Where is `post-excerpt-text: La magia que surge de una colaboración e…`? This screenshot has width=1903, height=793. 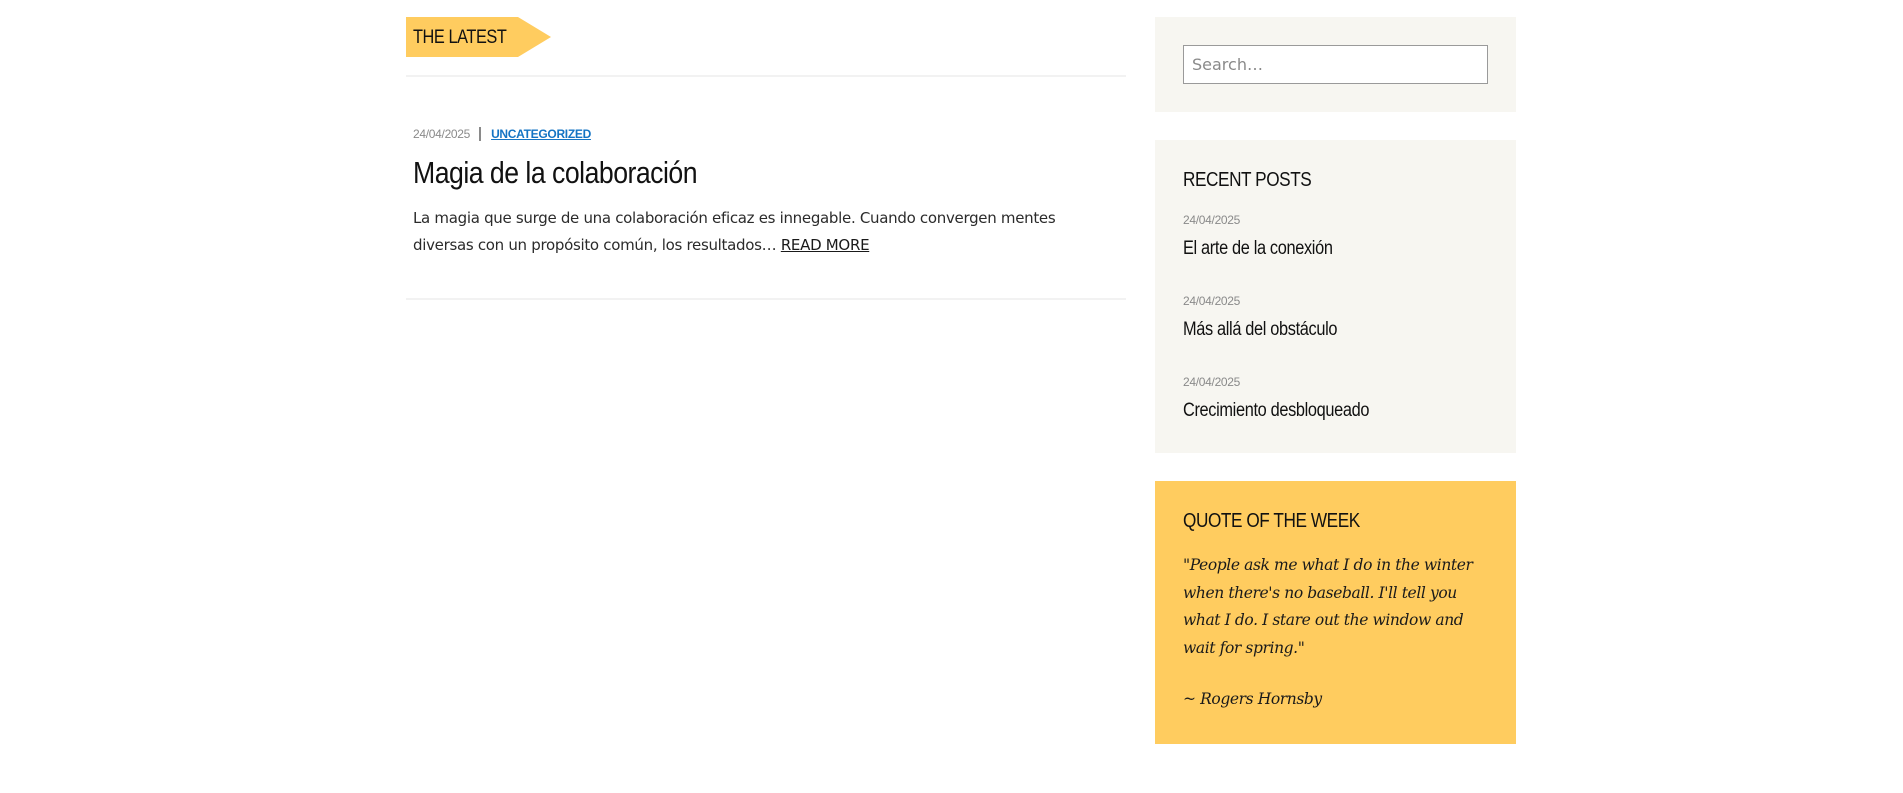
post-excerpt-text: La magia que surge de una colaboración e… is located at coordinates (734, 231).